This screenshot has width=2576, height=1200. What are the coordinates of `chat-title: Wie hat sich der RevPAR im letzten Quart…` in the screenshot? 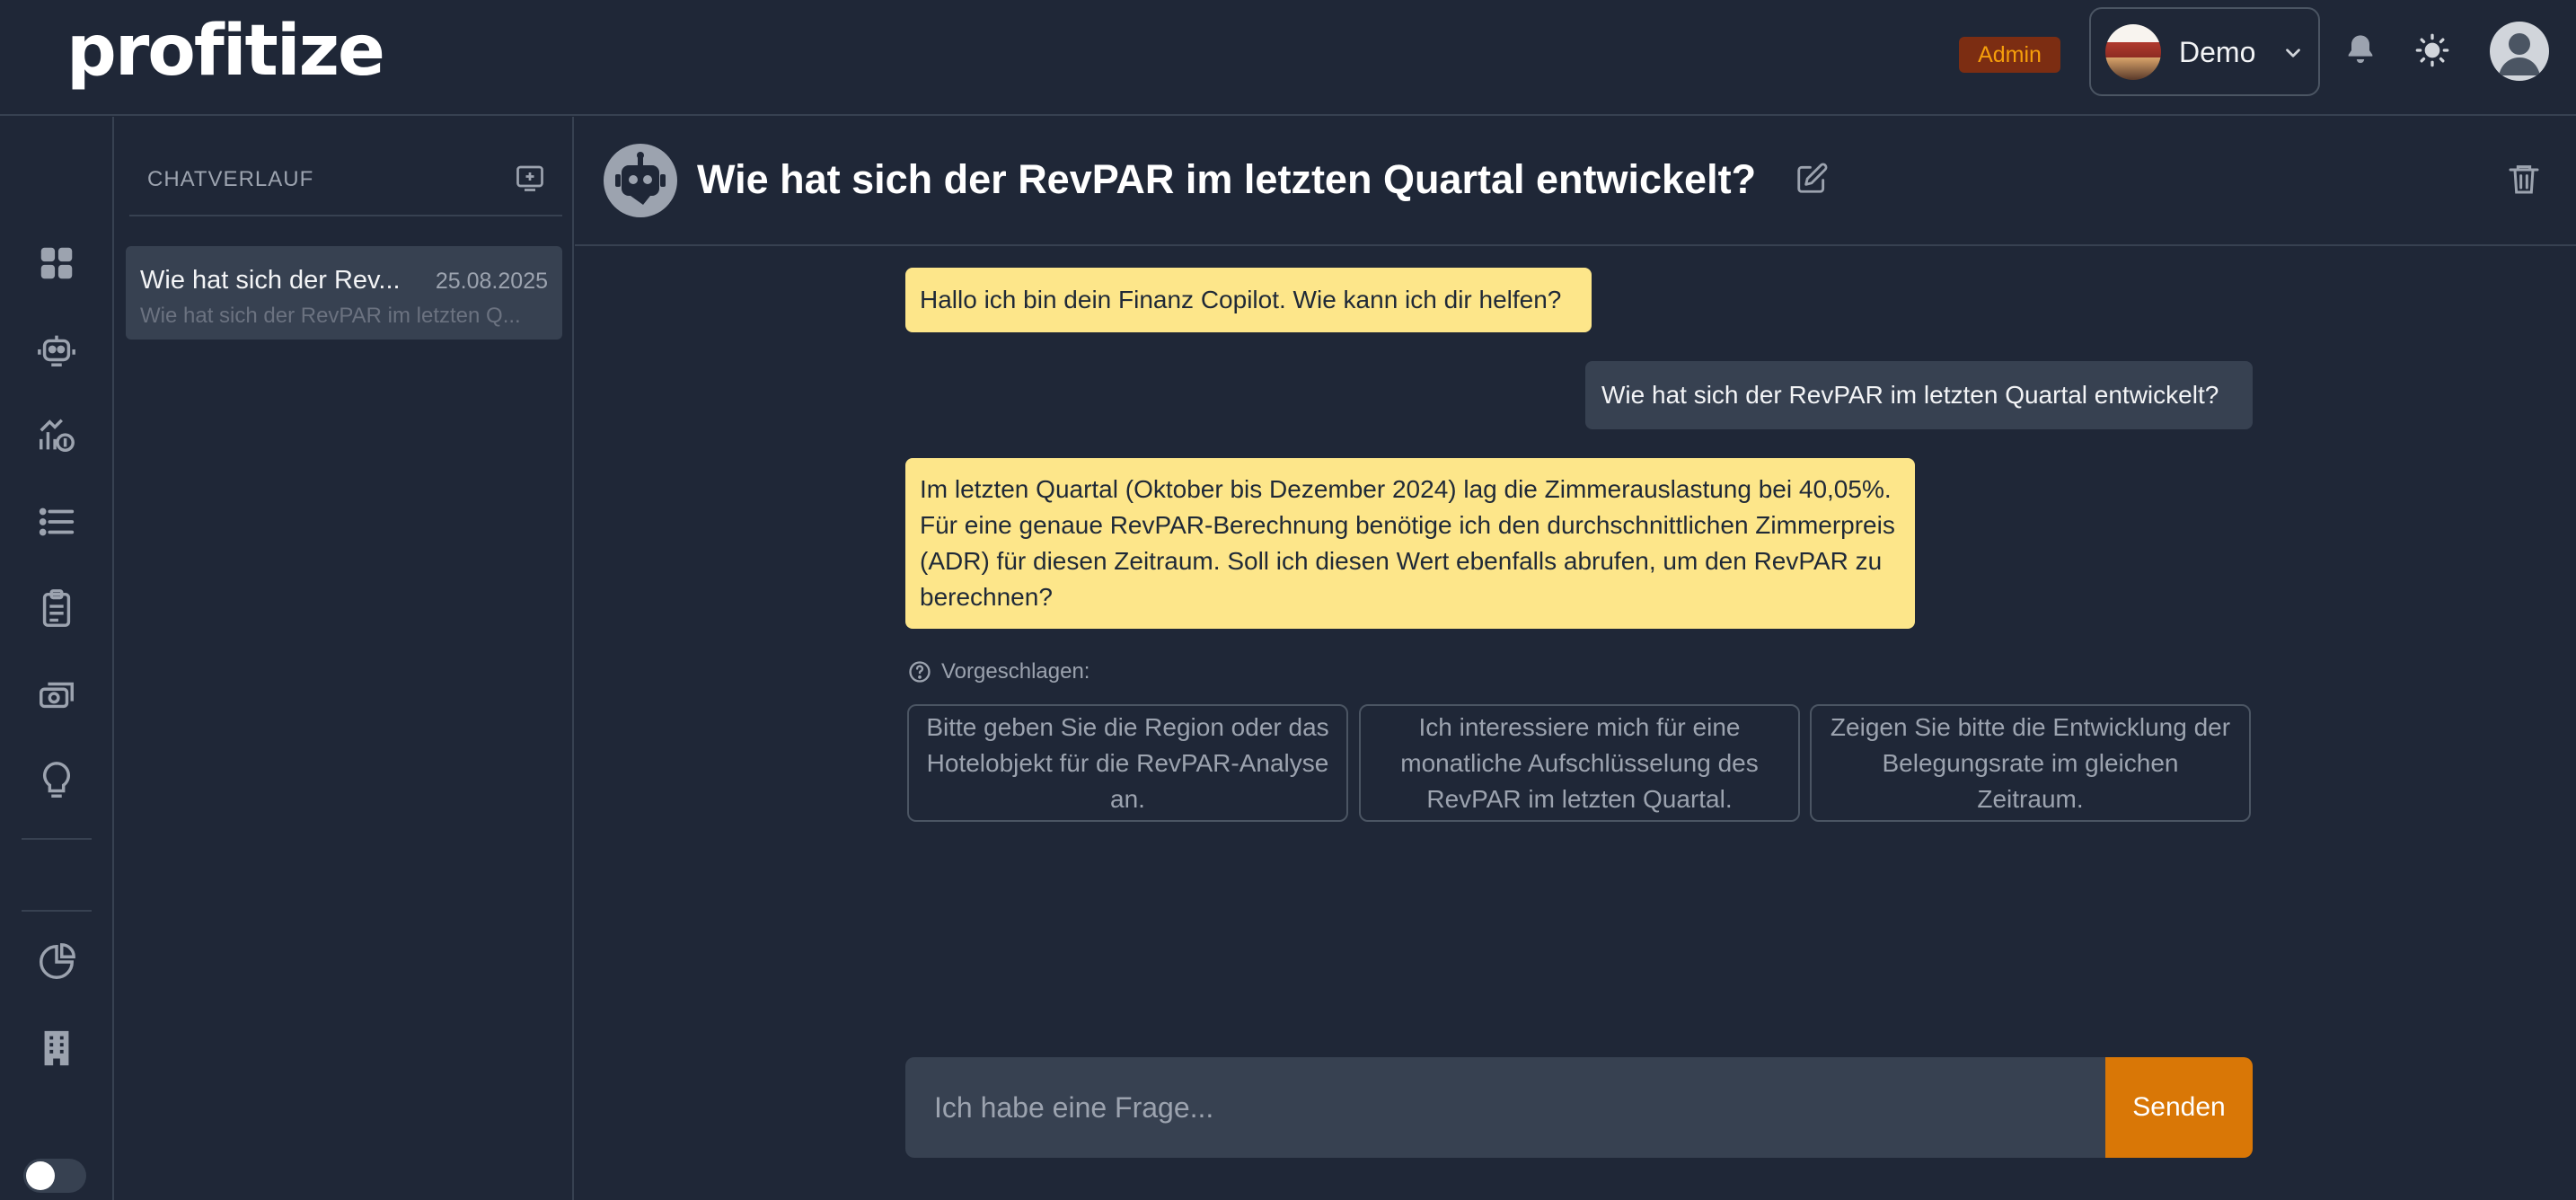 It's located at (1227, 179).